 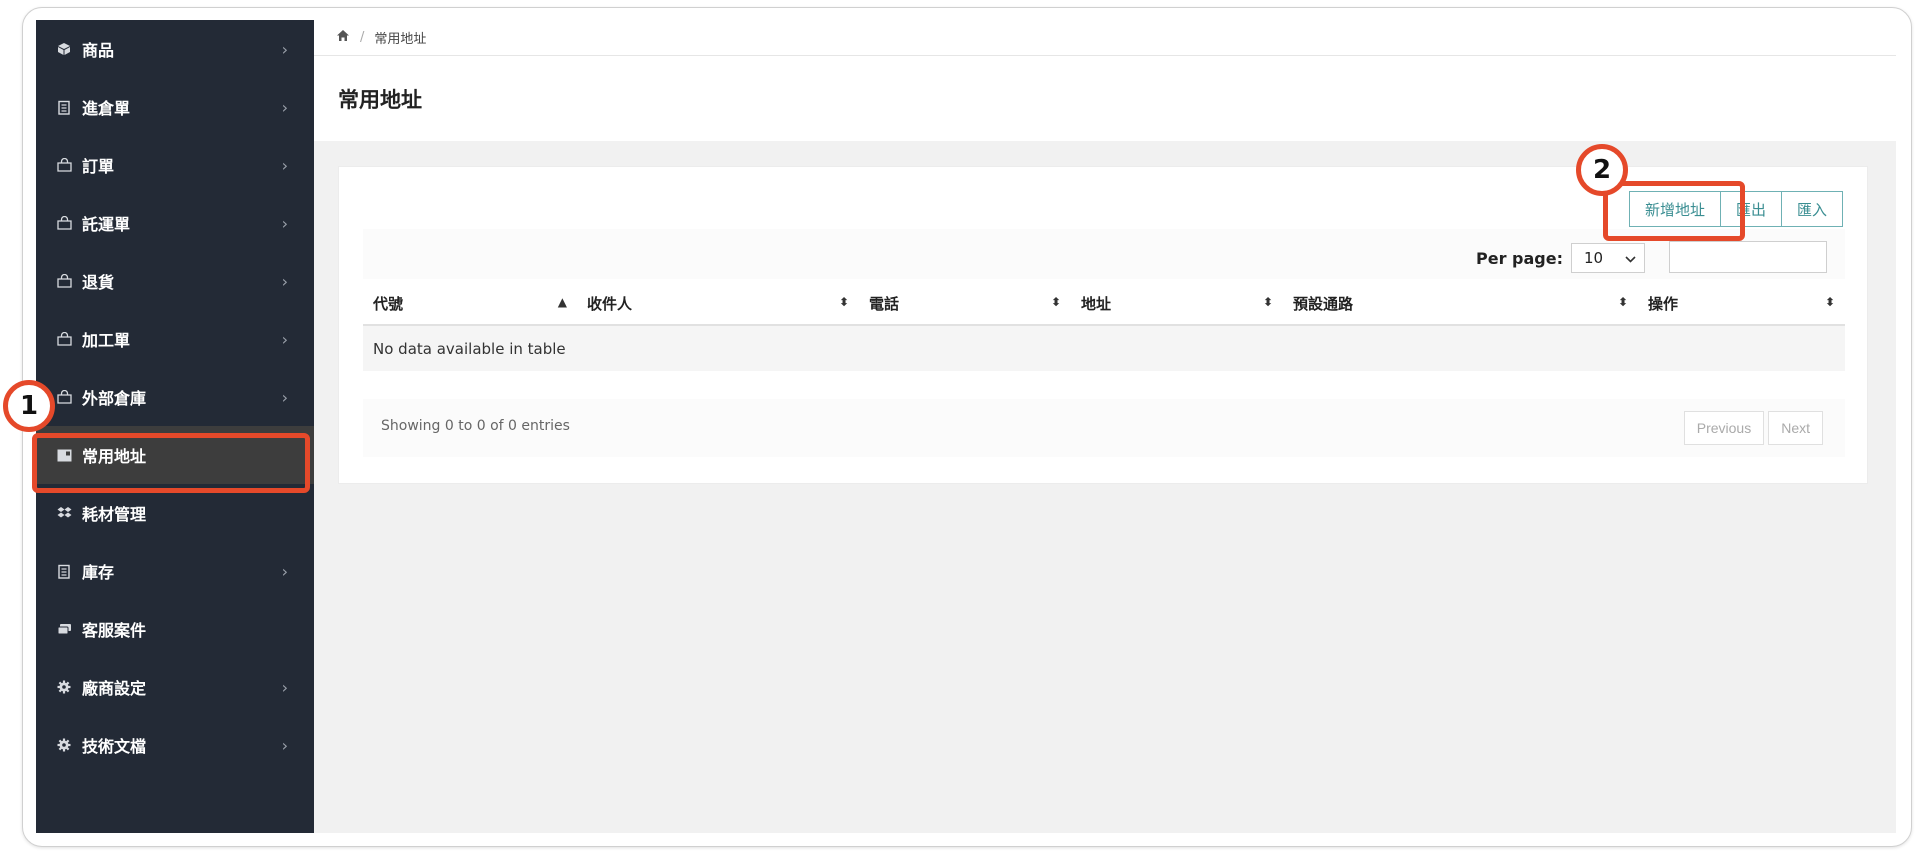 I want to click on column-header-default-channel: 預設通路 ⬍, so click(x=1460, y=304).